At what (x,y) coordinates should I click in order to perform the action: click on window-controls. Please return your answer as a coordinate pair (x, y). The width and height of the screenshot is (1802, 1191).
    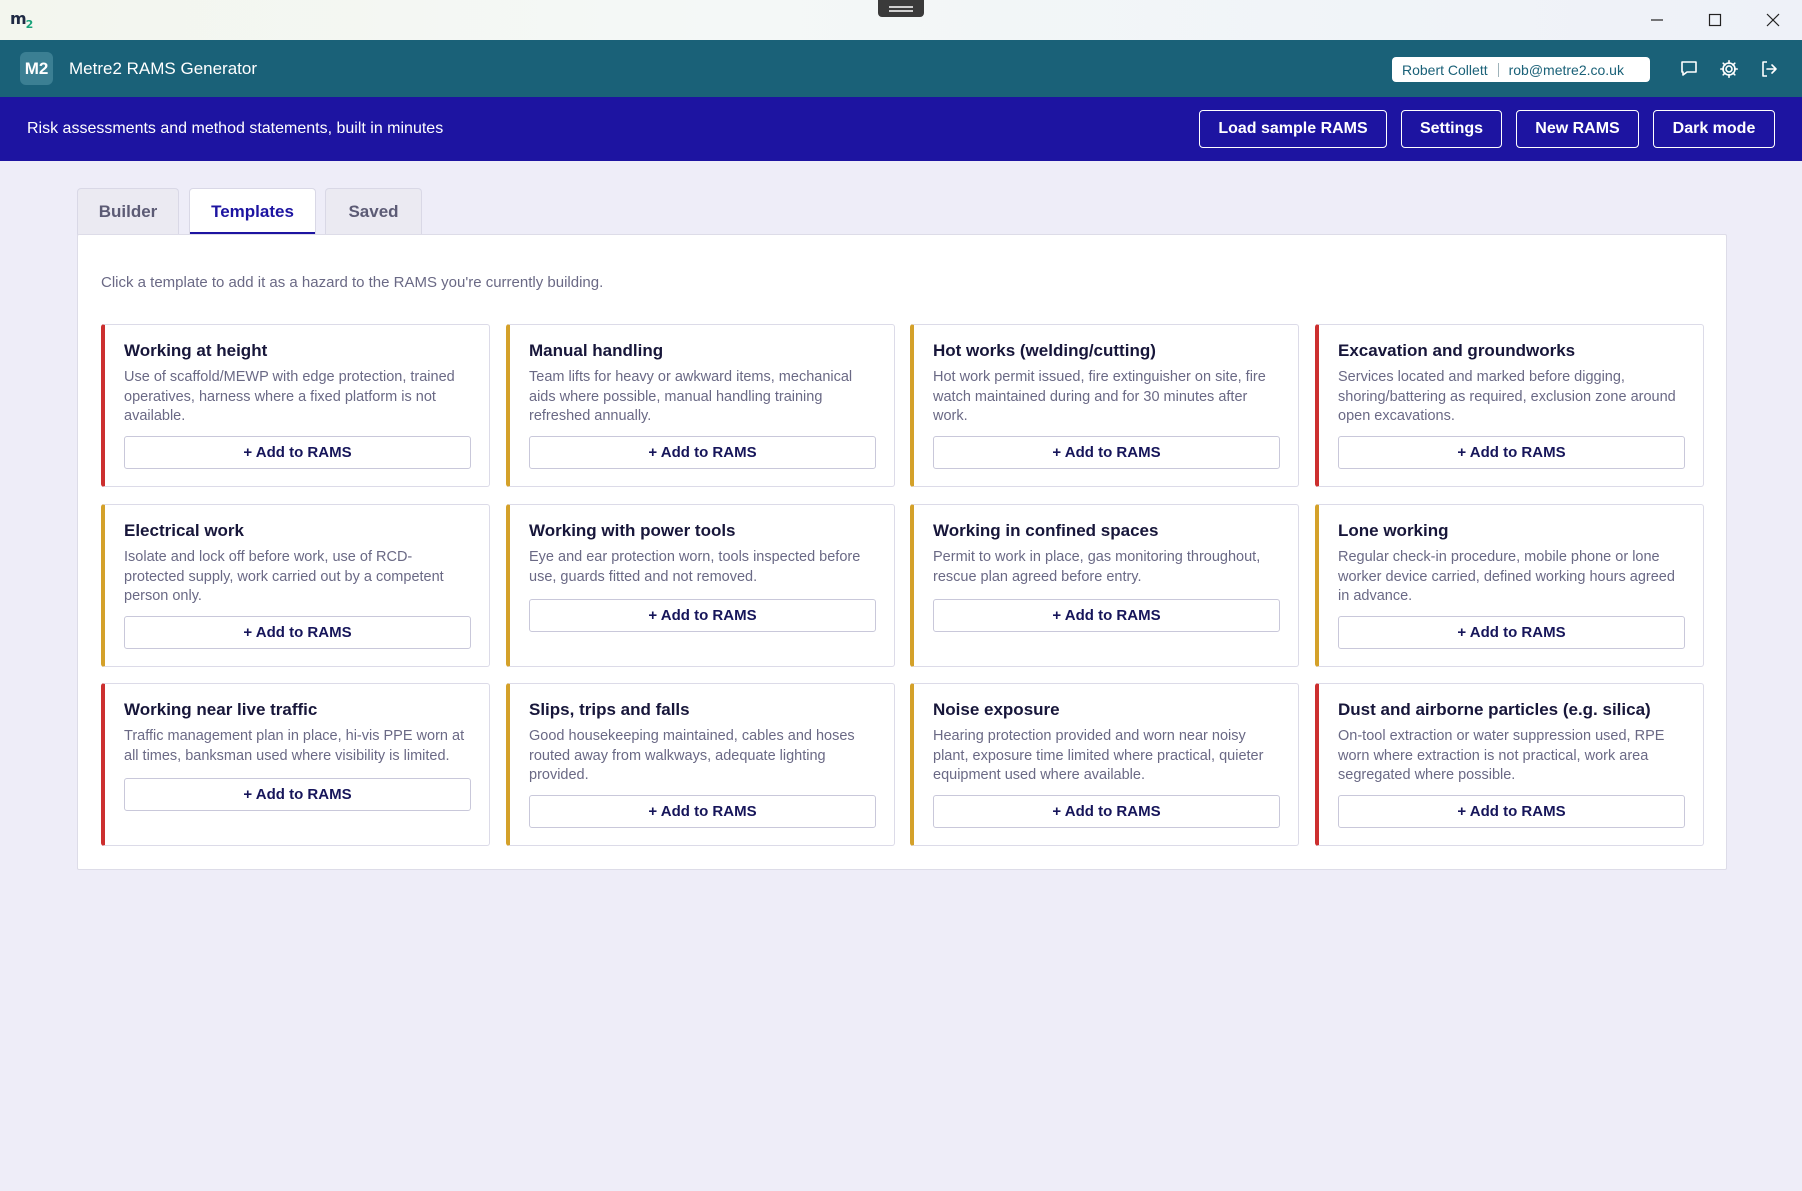
    Looking at the image, I should click on (1715, 20).